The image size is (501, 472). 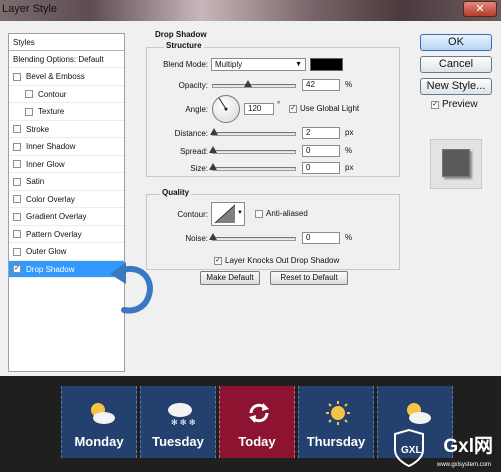 I want to click on contour-picker: ▼, so click(x=228, y=214).